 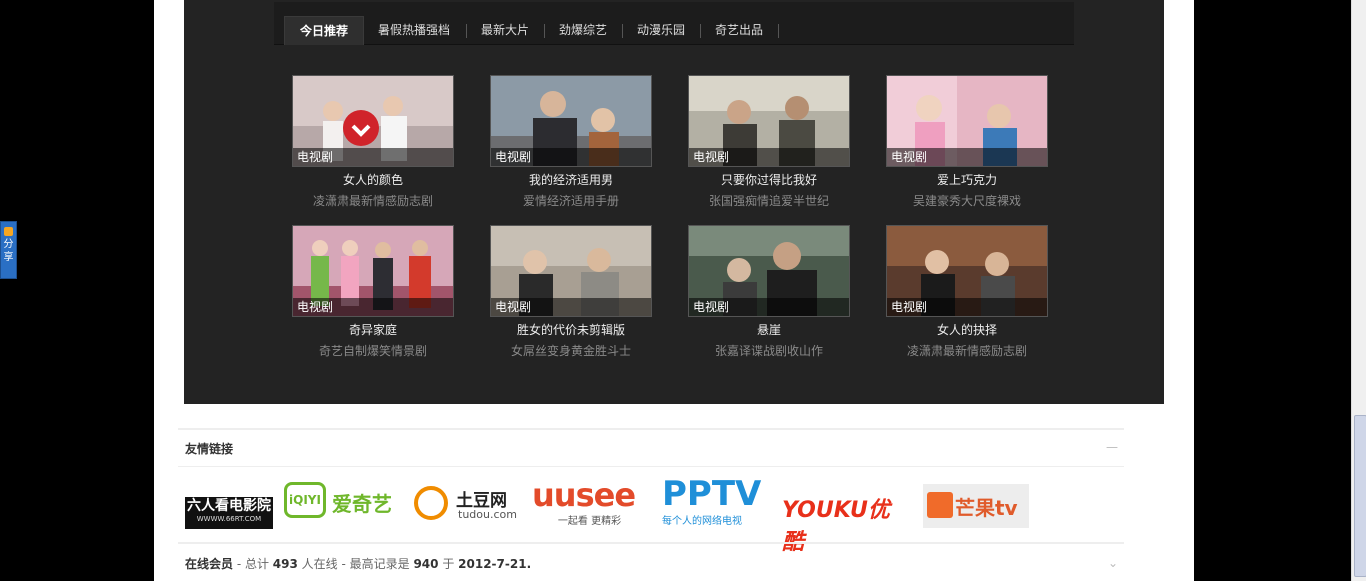 I want to click on mango-icon, so click(x=940, y=505).